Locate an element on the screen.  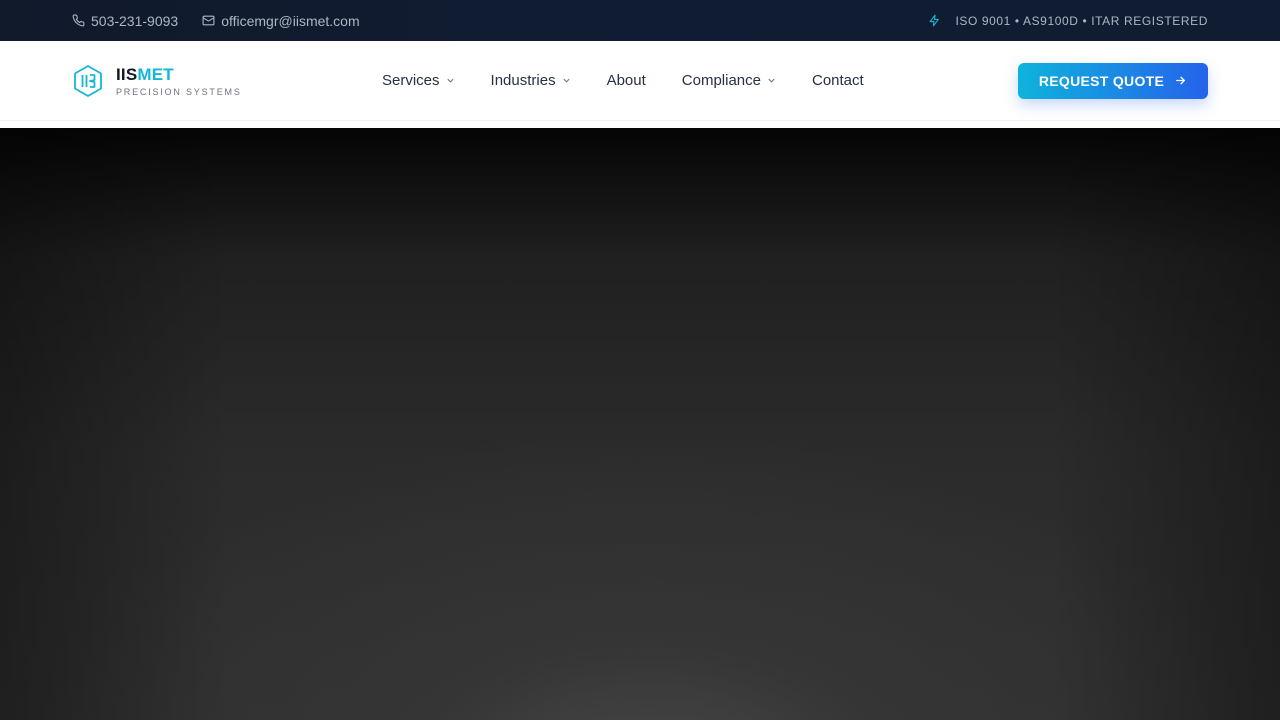
nav-item-label: Contact is located at coordinates (838, 80).